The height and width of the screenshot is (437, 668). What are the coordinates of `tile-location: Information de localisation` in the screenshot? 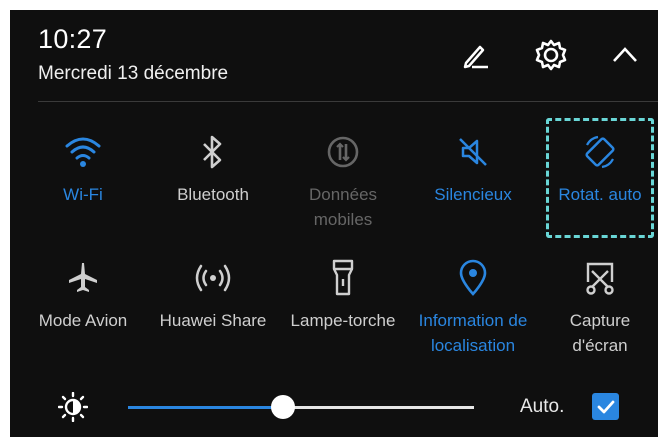 It's located at (473, 314).